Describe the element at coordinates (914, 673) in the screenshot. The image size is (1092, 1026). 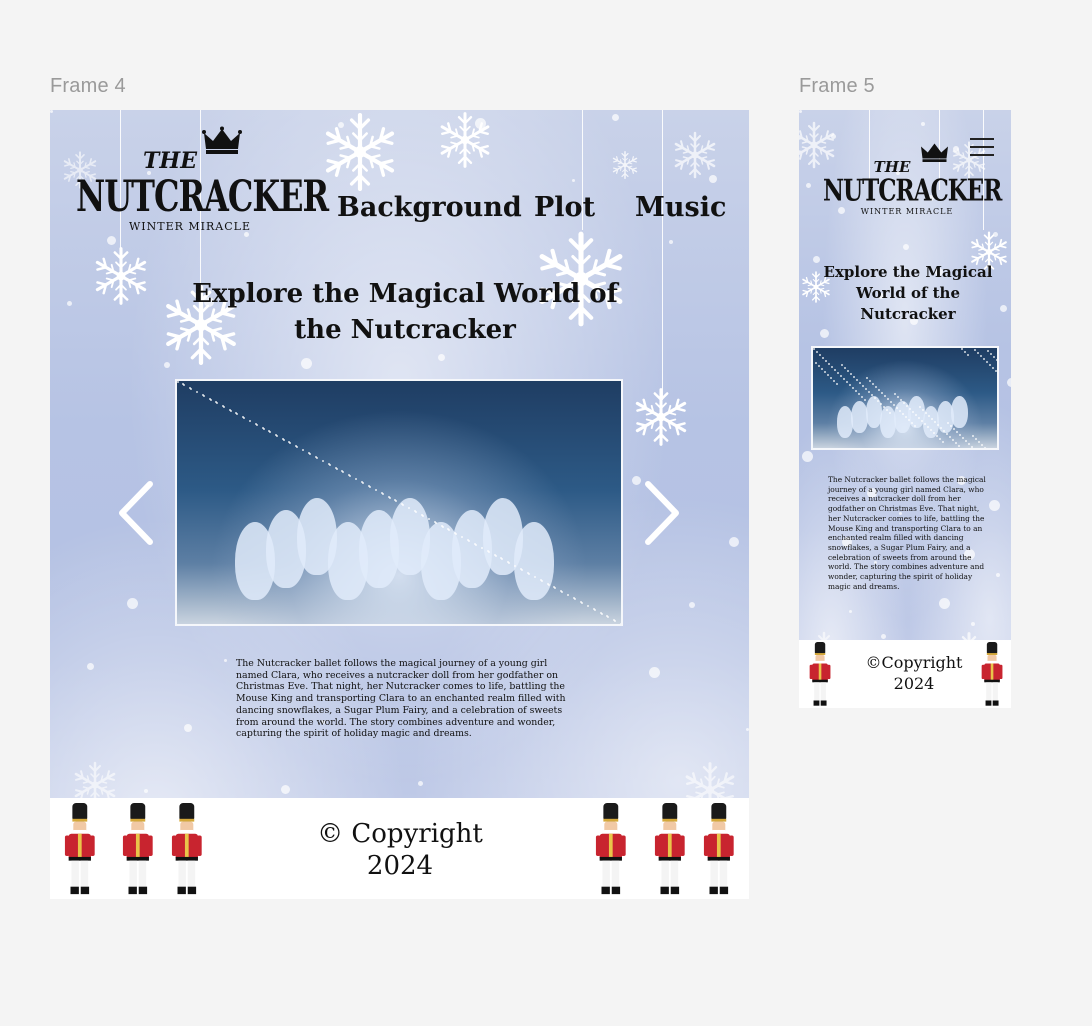
I see `copyright-text-mobile: ©Copyright 2024` at that location.